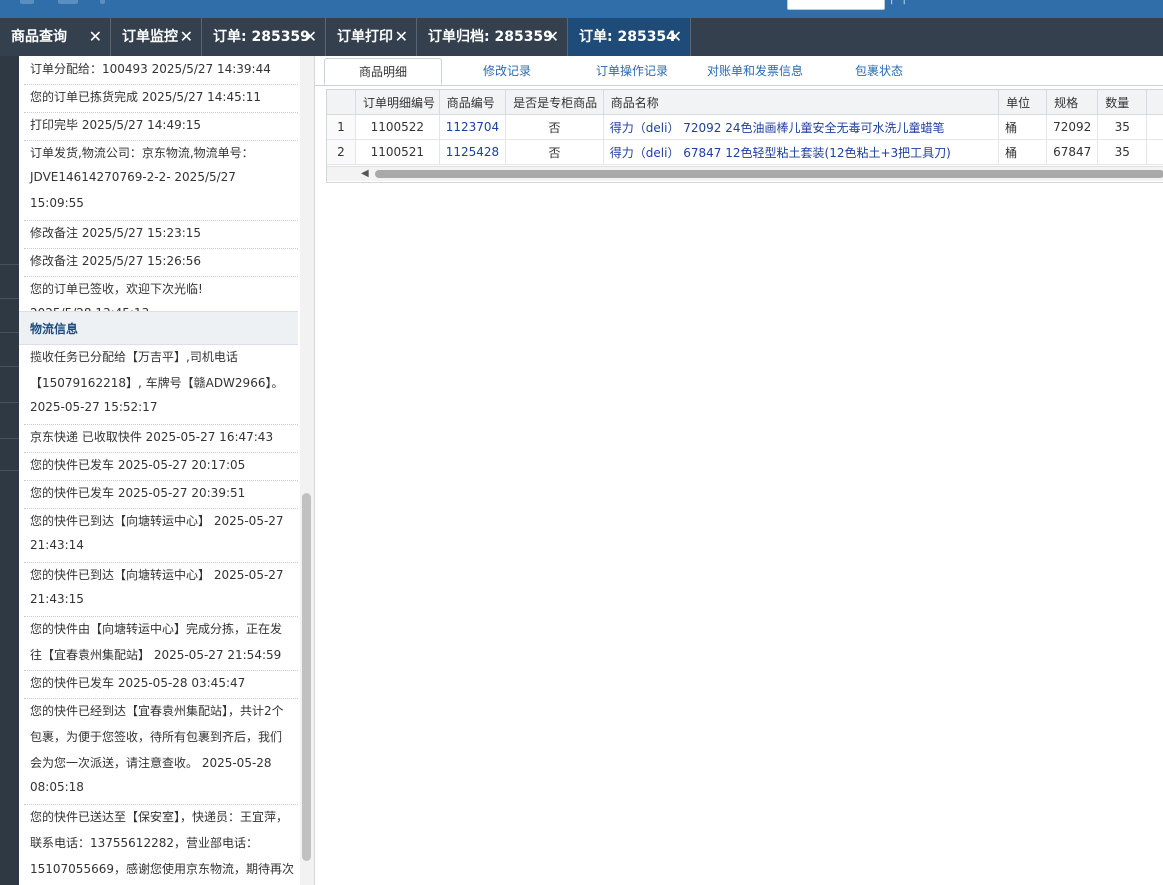 Image resolution: width=1163 pixels, height=885 pixels. Describe the element at coordinates (94, 407) in the screenshot. I see `list-item-line: 2025-05-27 15:52:17` at that location.